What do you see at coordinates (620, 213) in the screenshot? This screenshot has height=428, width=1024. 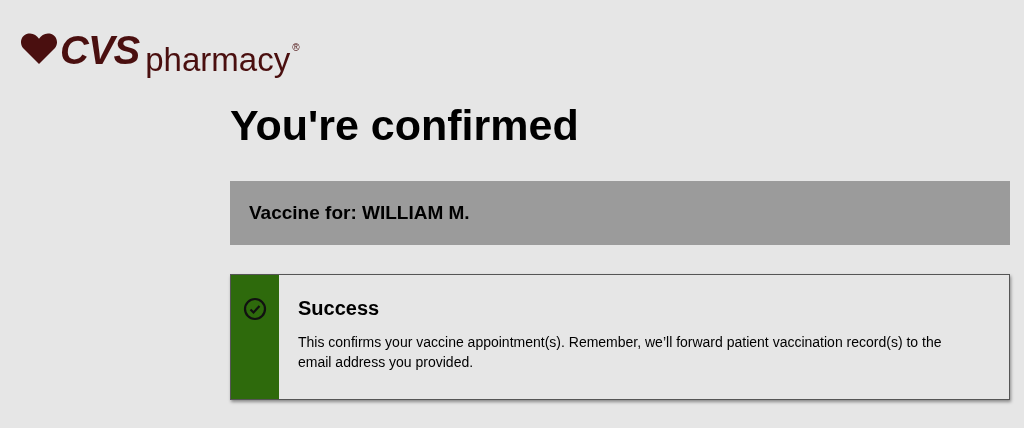 I see `patient-bar: Vaccine for: WILLIAM M.` at bounding box center [620, 213].